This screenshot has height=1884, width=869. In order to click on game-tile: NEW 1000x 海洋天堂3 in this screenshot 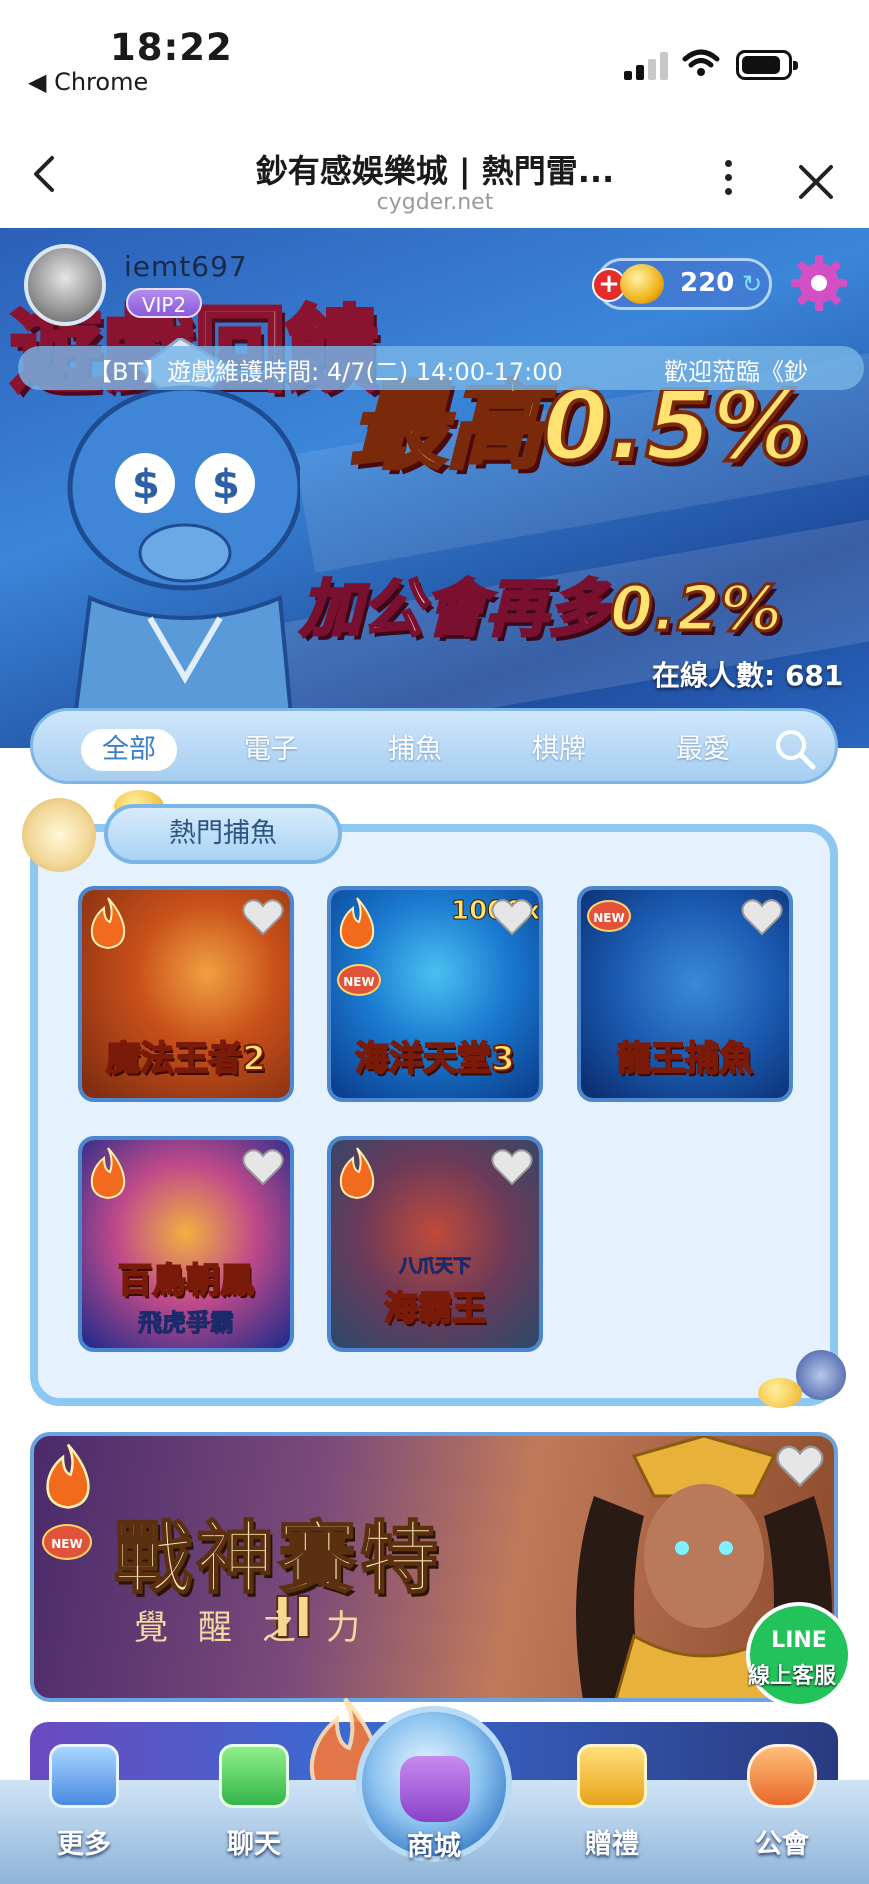, I will do `click(435, 994)`.